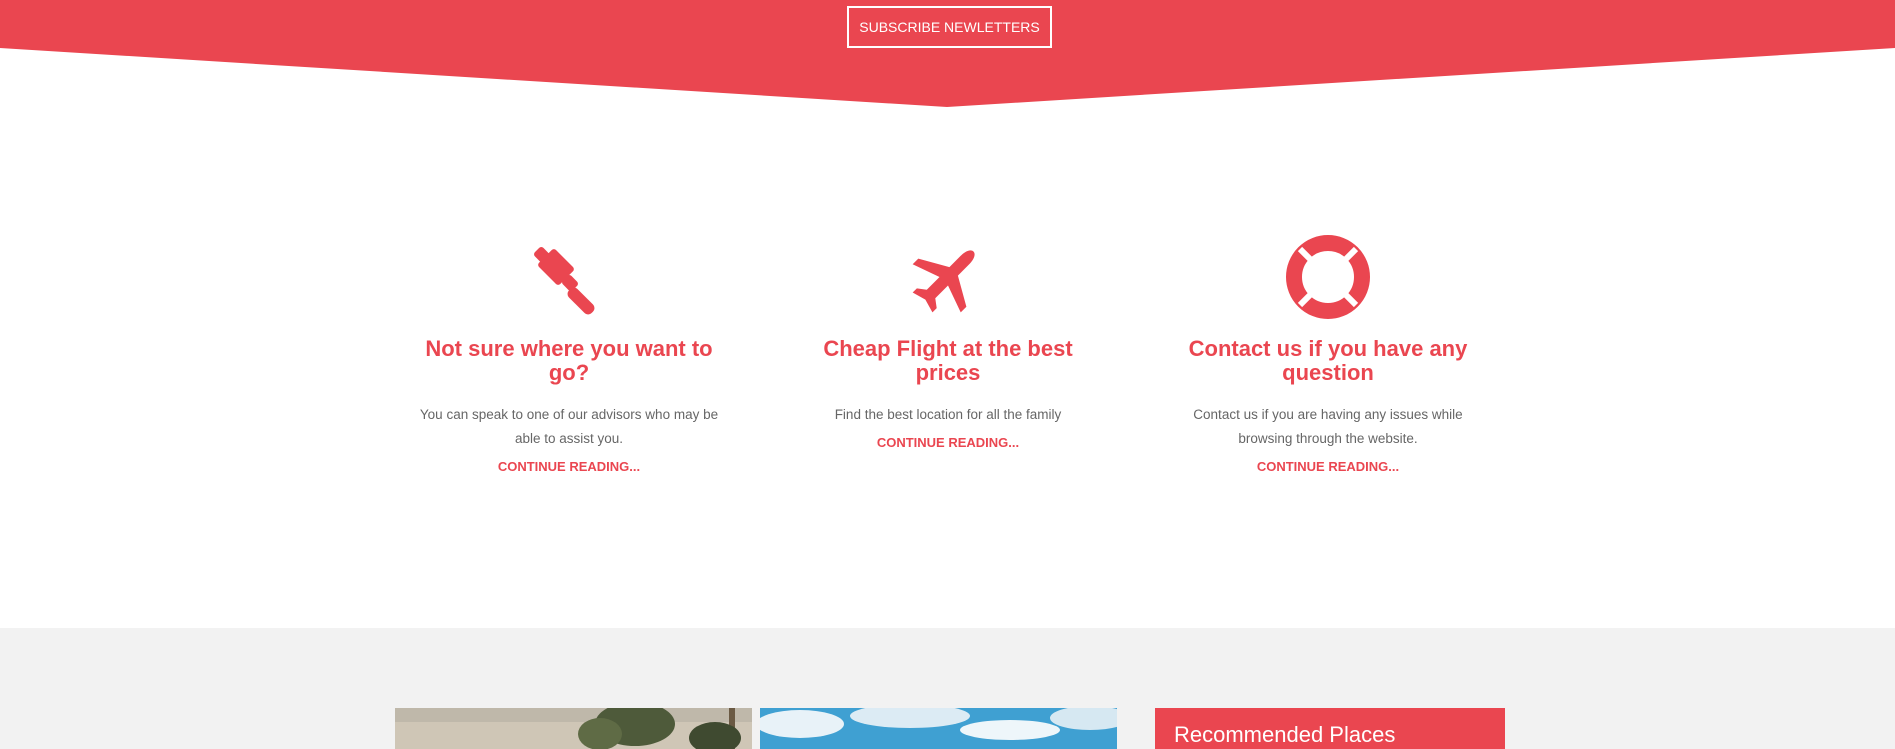  I want to click on feature-title: Not sure where you want to go?, so click(569, 360).